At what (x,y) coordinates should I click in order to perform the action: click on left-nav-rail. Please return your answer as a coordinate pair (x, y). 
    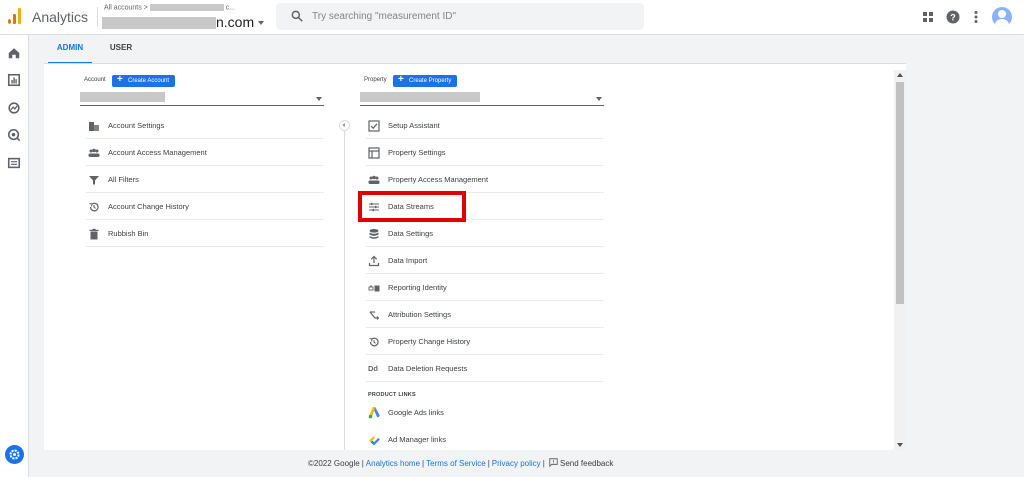
    Looking at the image, I should click on (14, 256).